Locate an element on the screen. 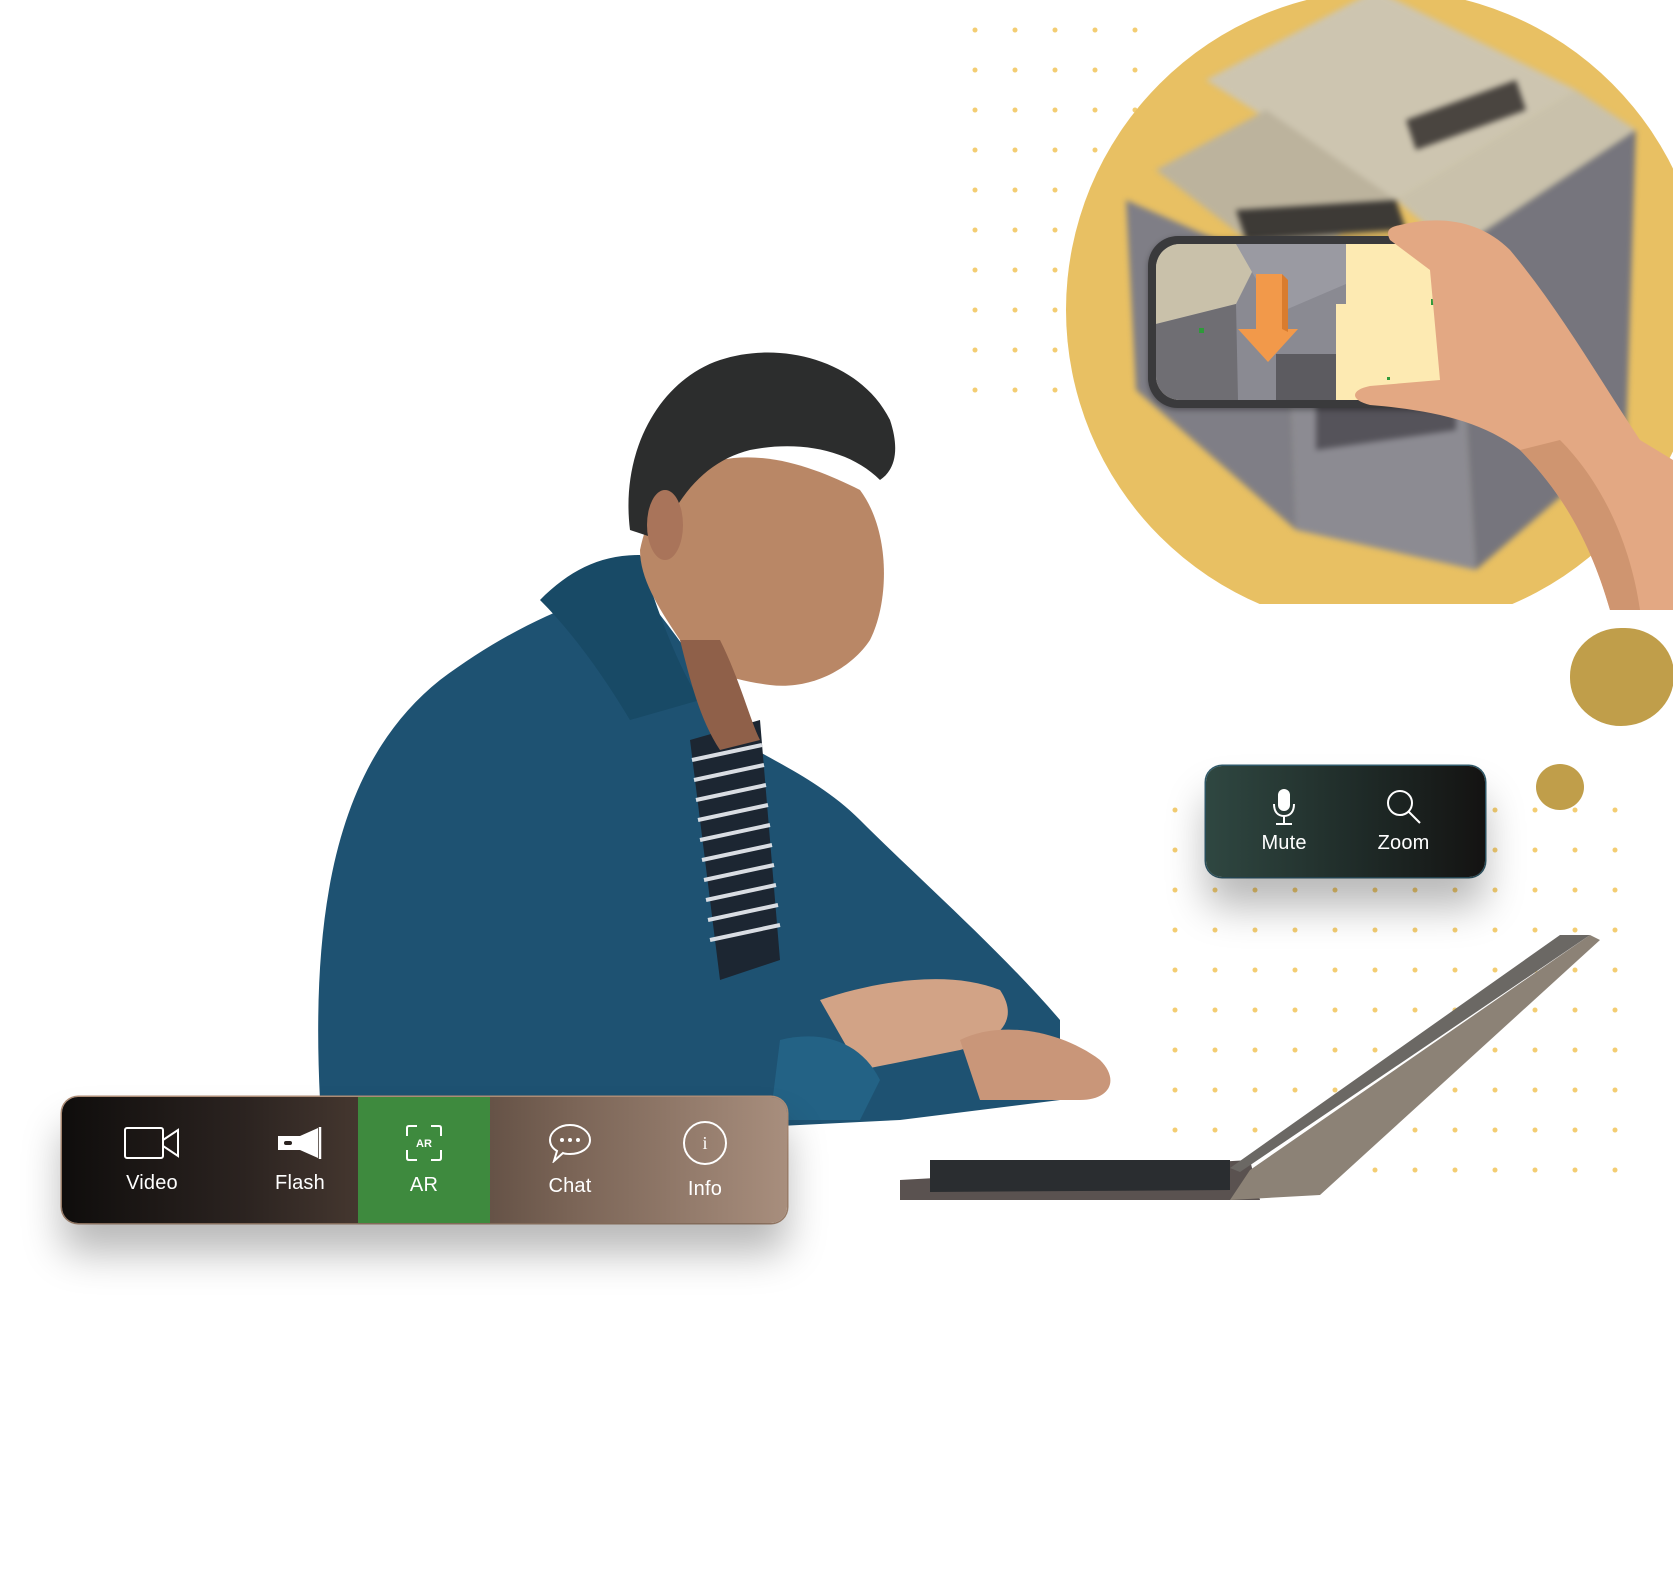  microphone-icon is located at coordinates (1284, 807).